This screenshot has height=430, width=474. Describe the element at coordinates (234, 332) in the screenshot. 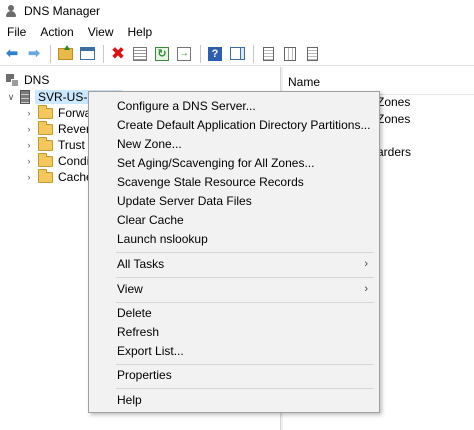

I see `menu-item-refresh: Refresh` at that location.